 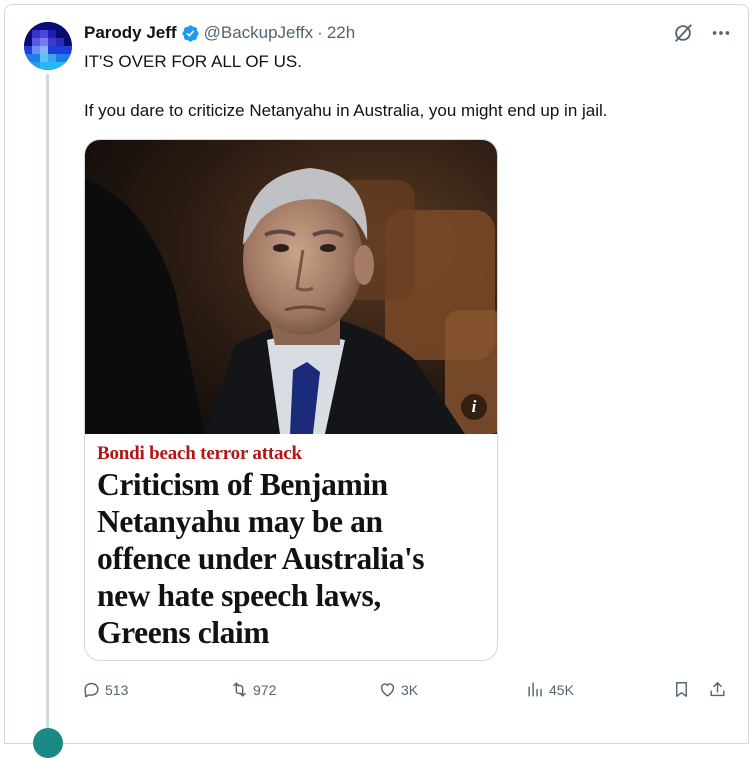 I want to click on share-button, so click(x=719, y=689).